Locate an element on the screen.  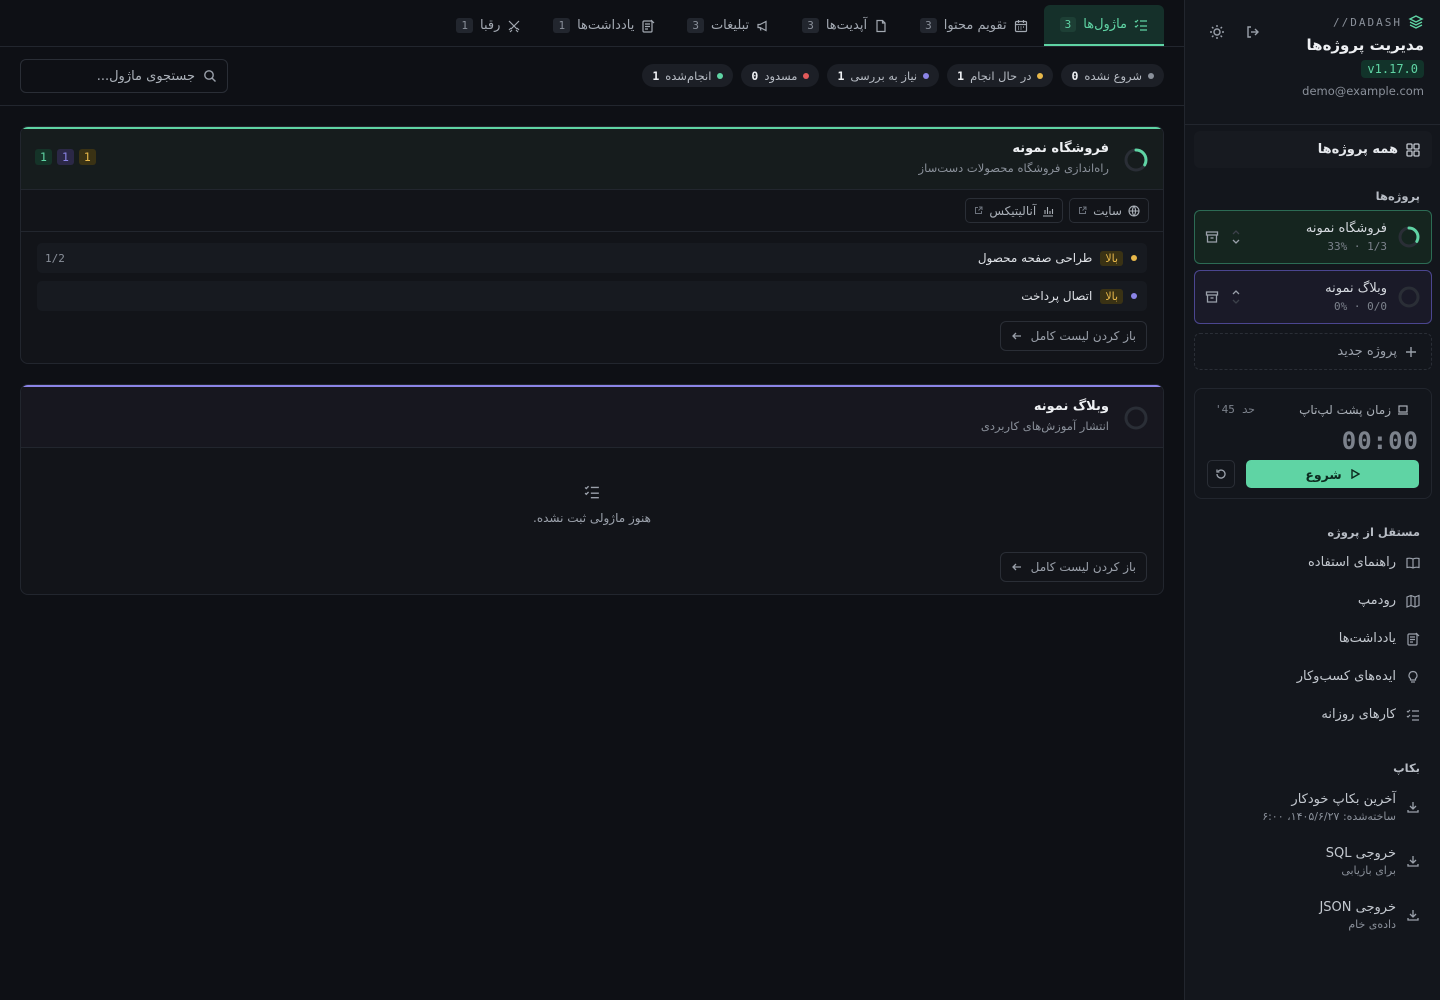
timer-display: 00:00 is located at coordinates (1380, 441).